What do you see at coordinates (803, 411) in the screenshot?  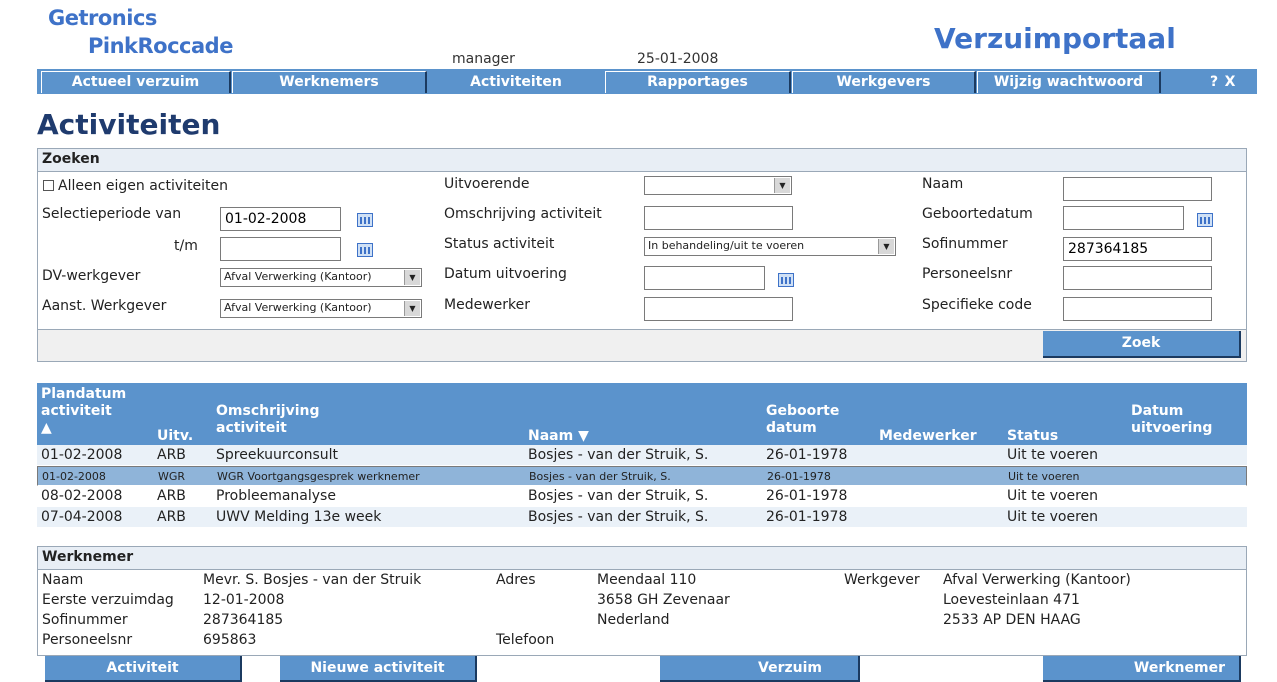 I see `col-birth-line1: Geboorte` at bounding box center [803, 411].